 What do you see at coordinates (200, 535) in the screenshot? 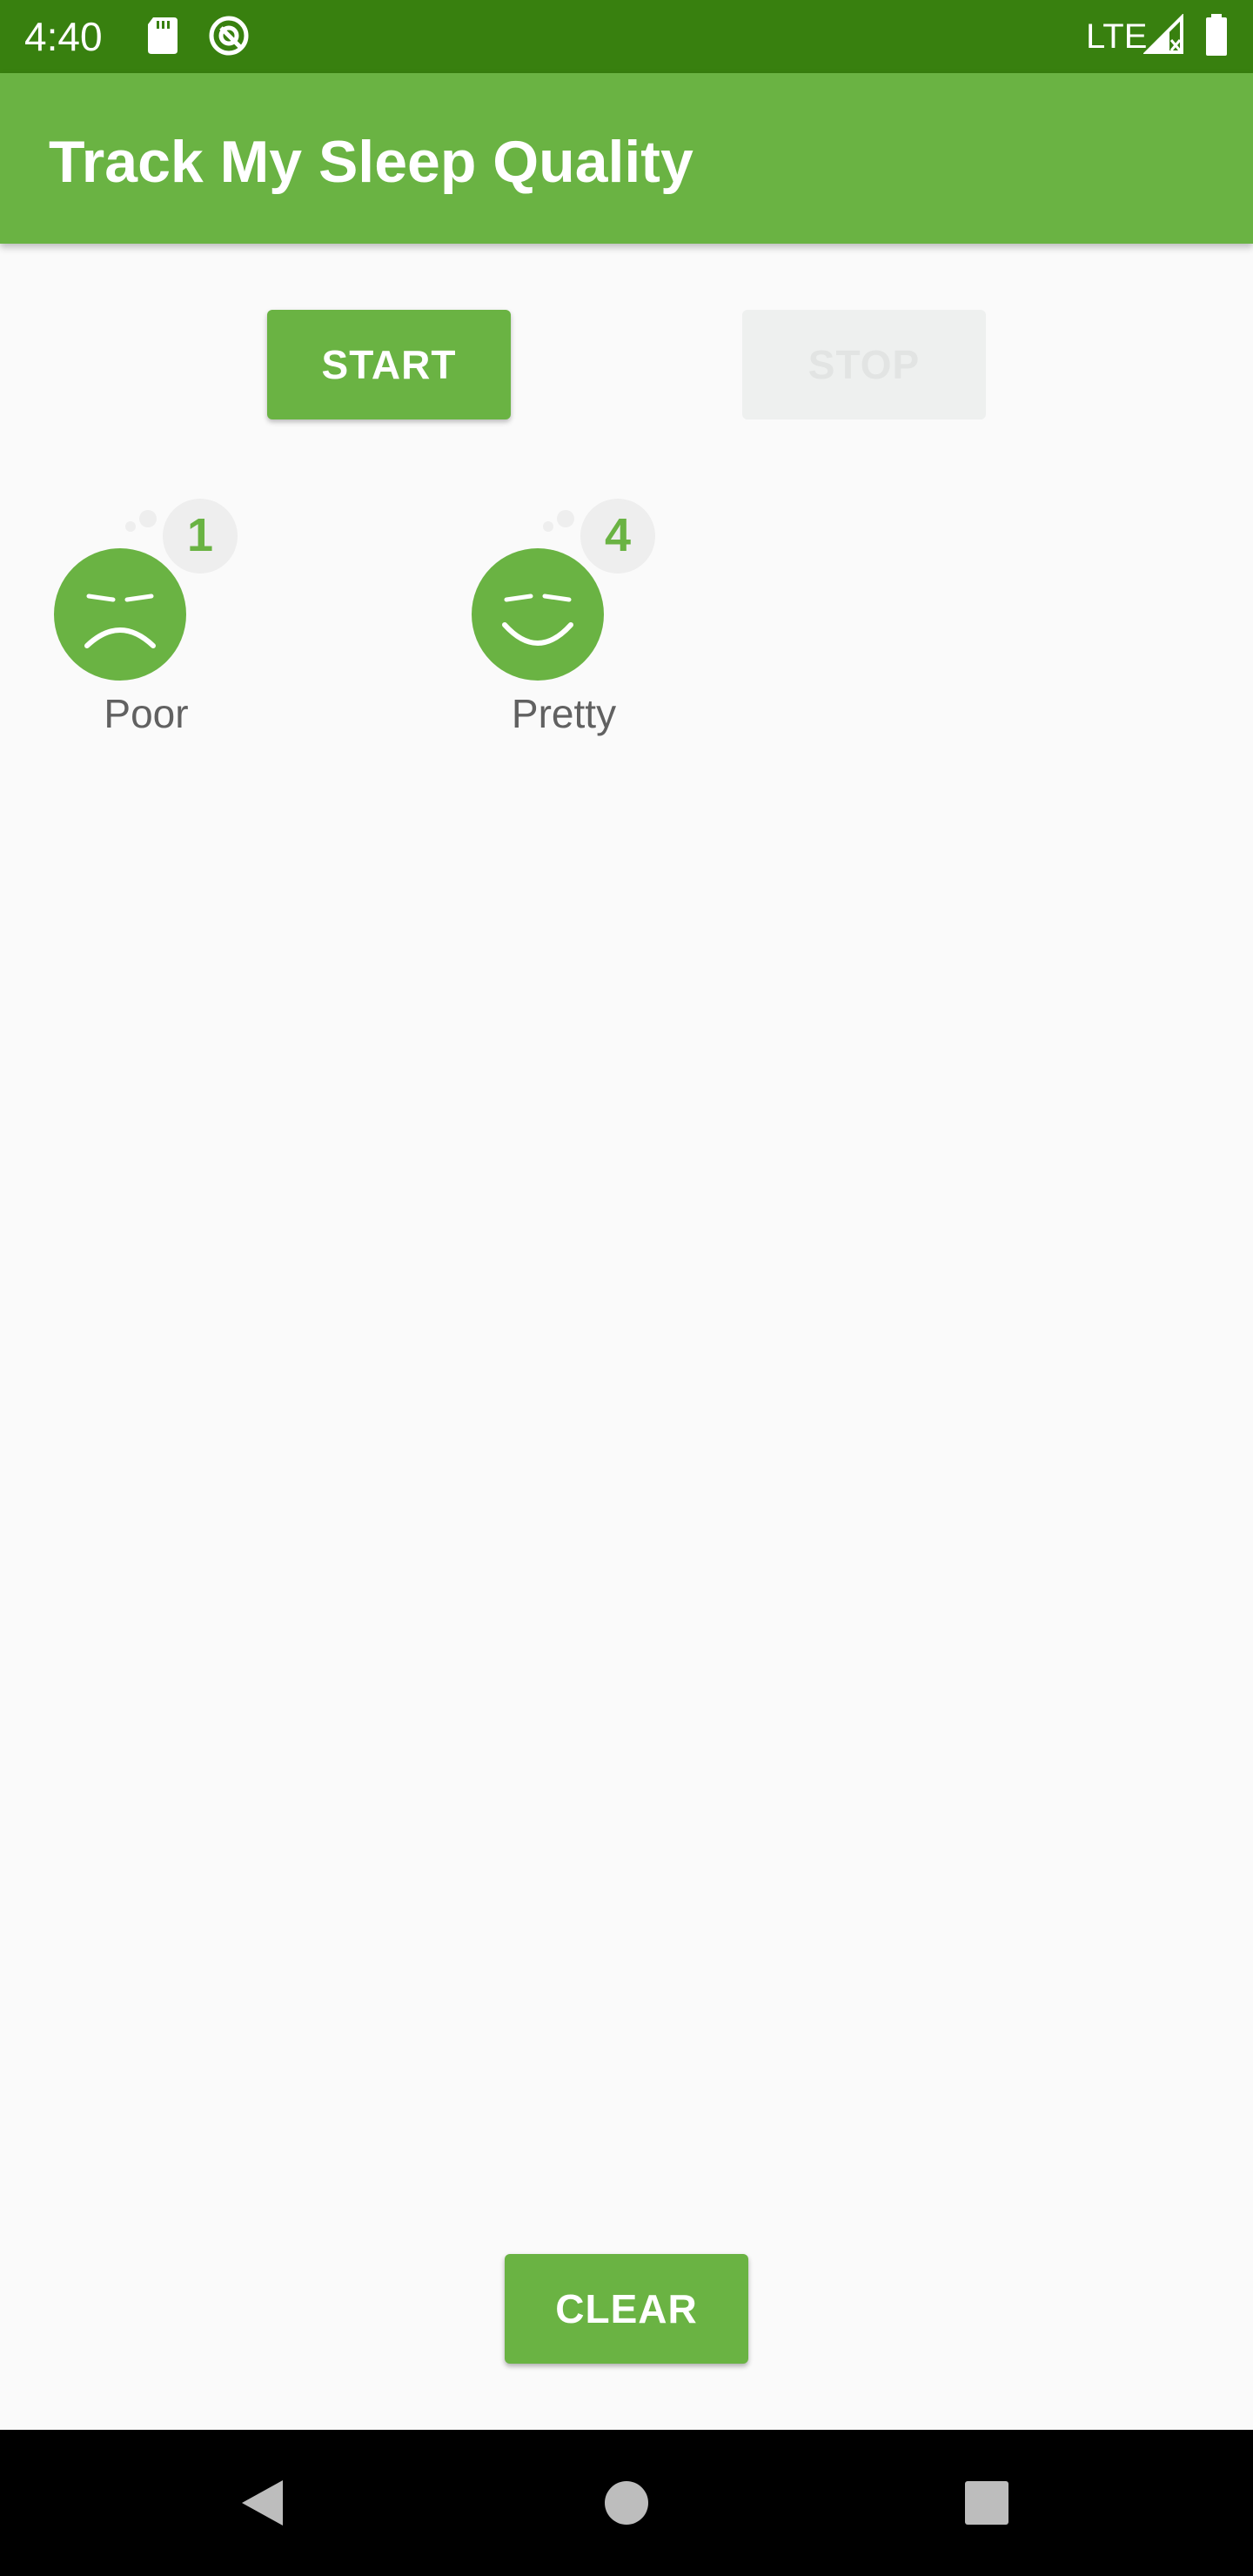
I see `sleep-rating-badge: 1` at bounding box center [200, 535].